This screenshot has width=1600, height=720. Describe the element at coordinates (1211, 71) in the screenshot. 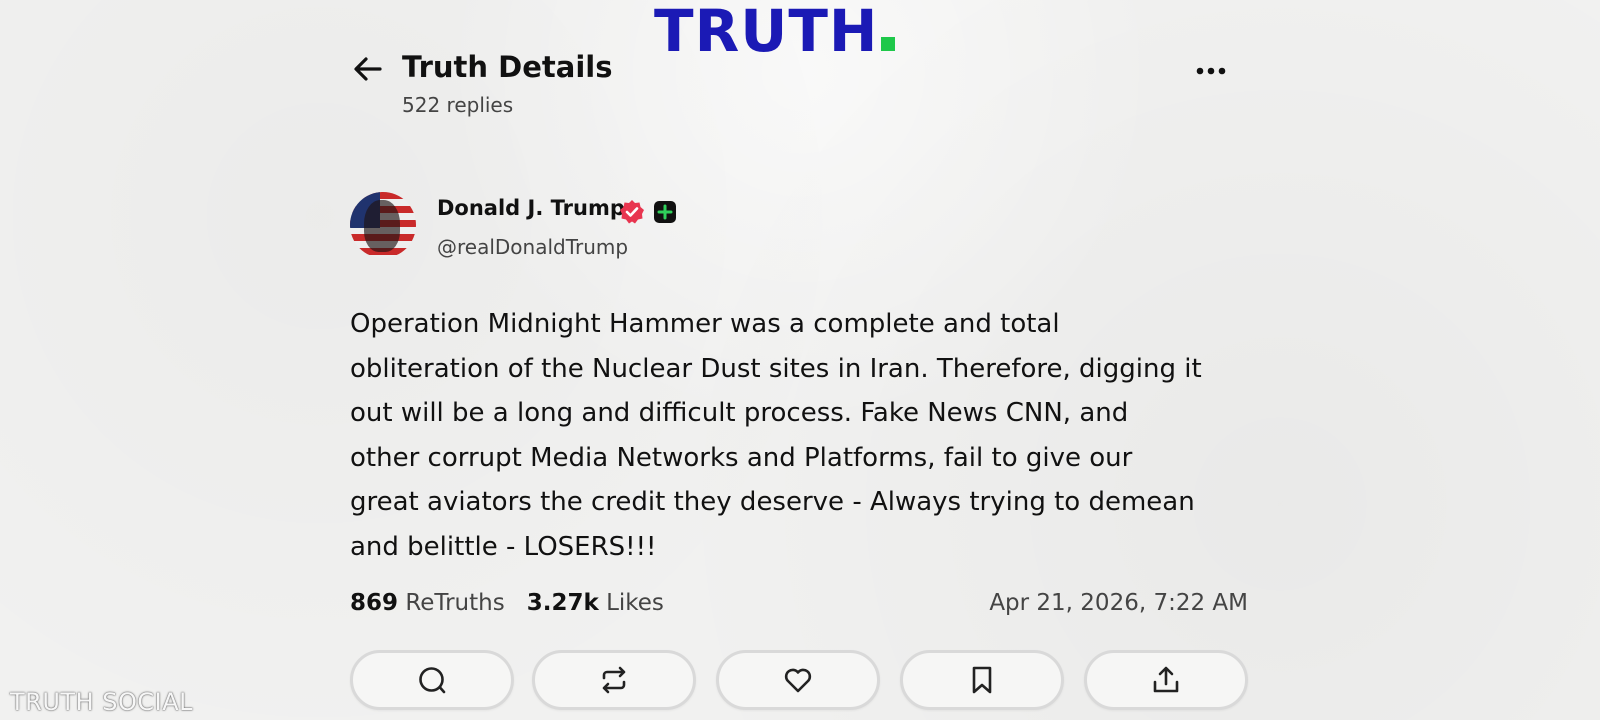

I see `more-horizontal-icon` at that location.